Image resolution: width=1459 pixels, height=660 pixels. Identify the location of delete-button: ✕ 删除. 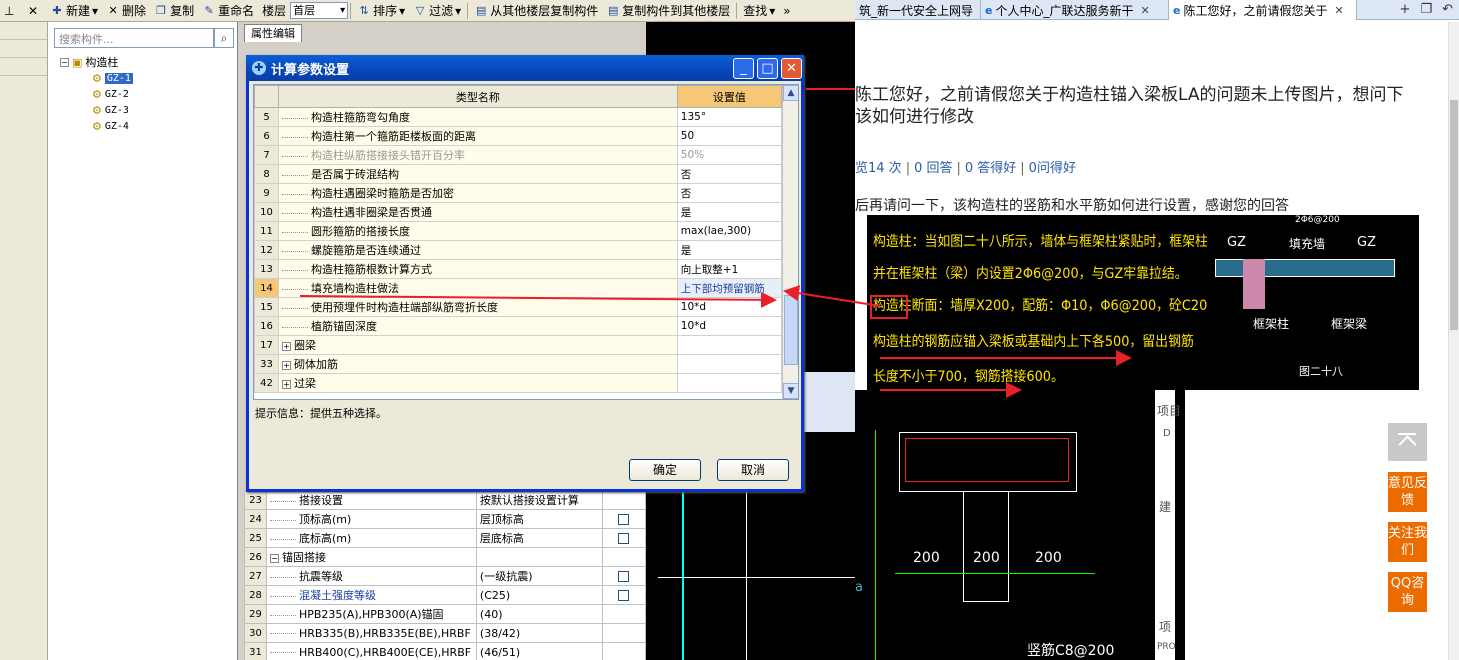
(126, 11).